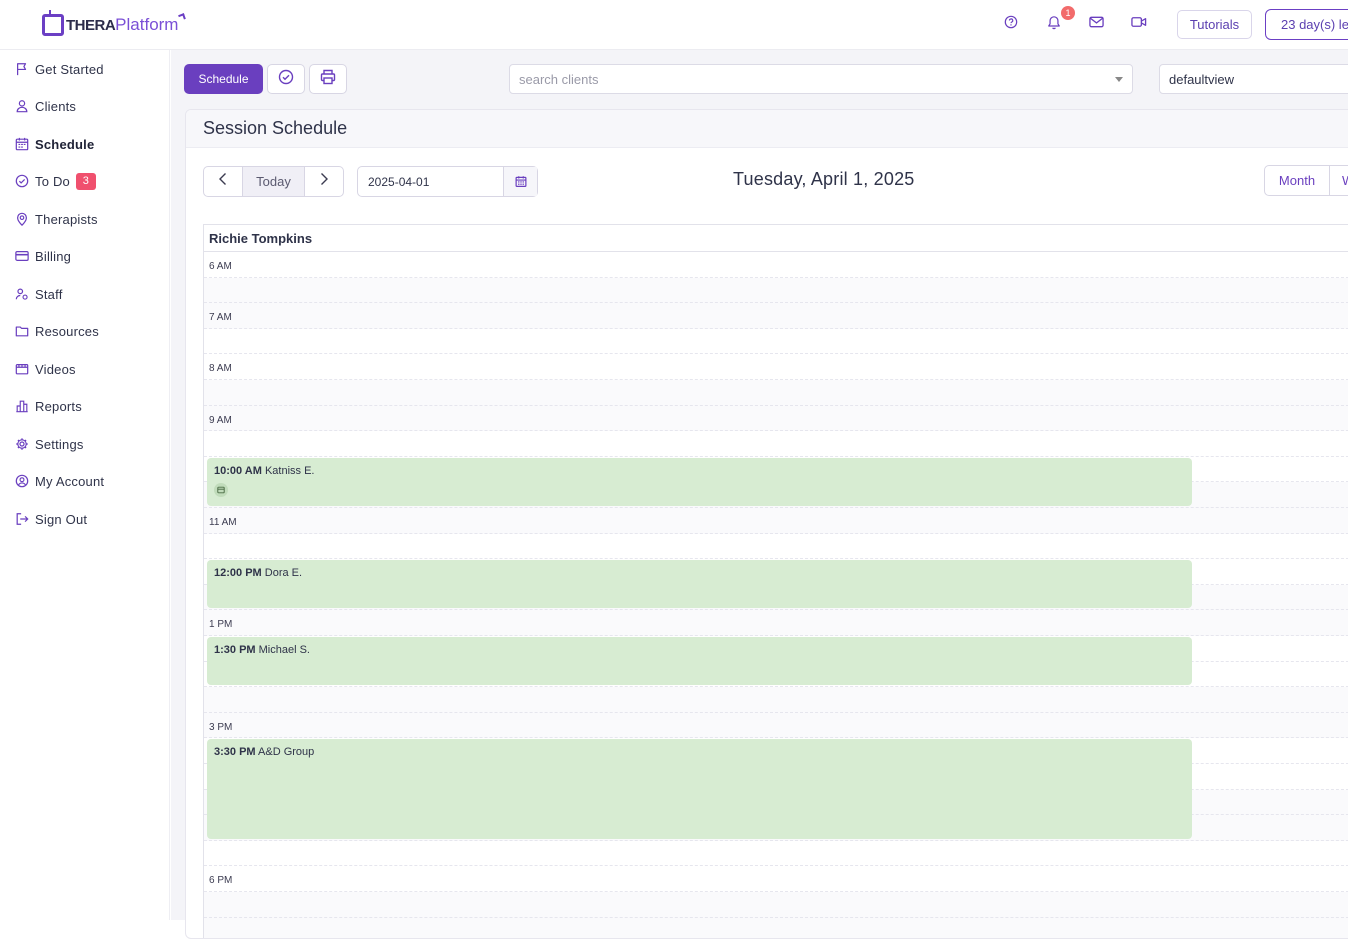 This screenshot has height=939, width=1348. What do you see at coordinates (235, 650) in the screenshot?
I see `session-time: 1:30 PM` at bounding box center [235, 650].